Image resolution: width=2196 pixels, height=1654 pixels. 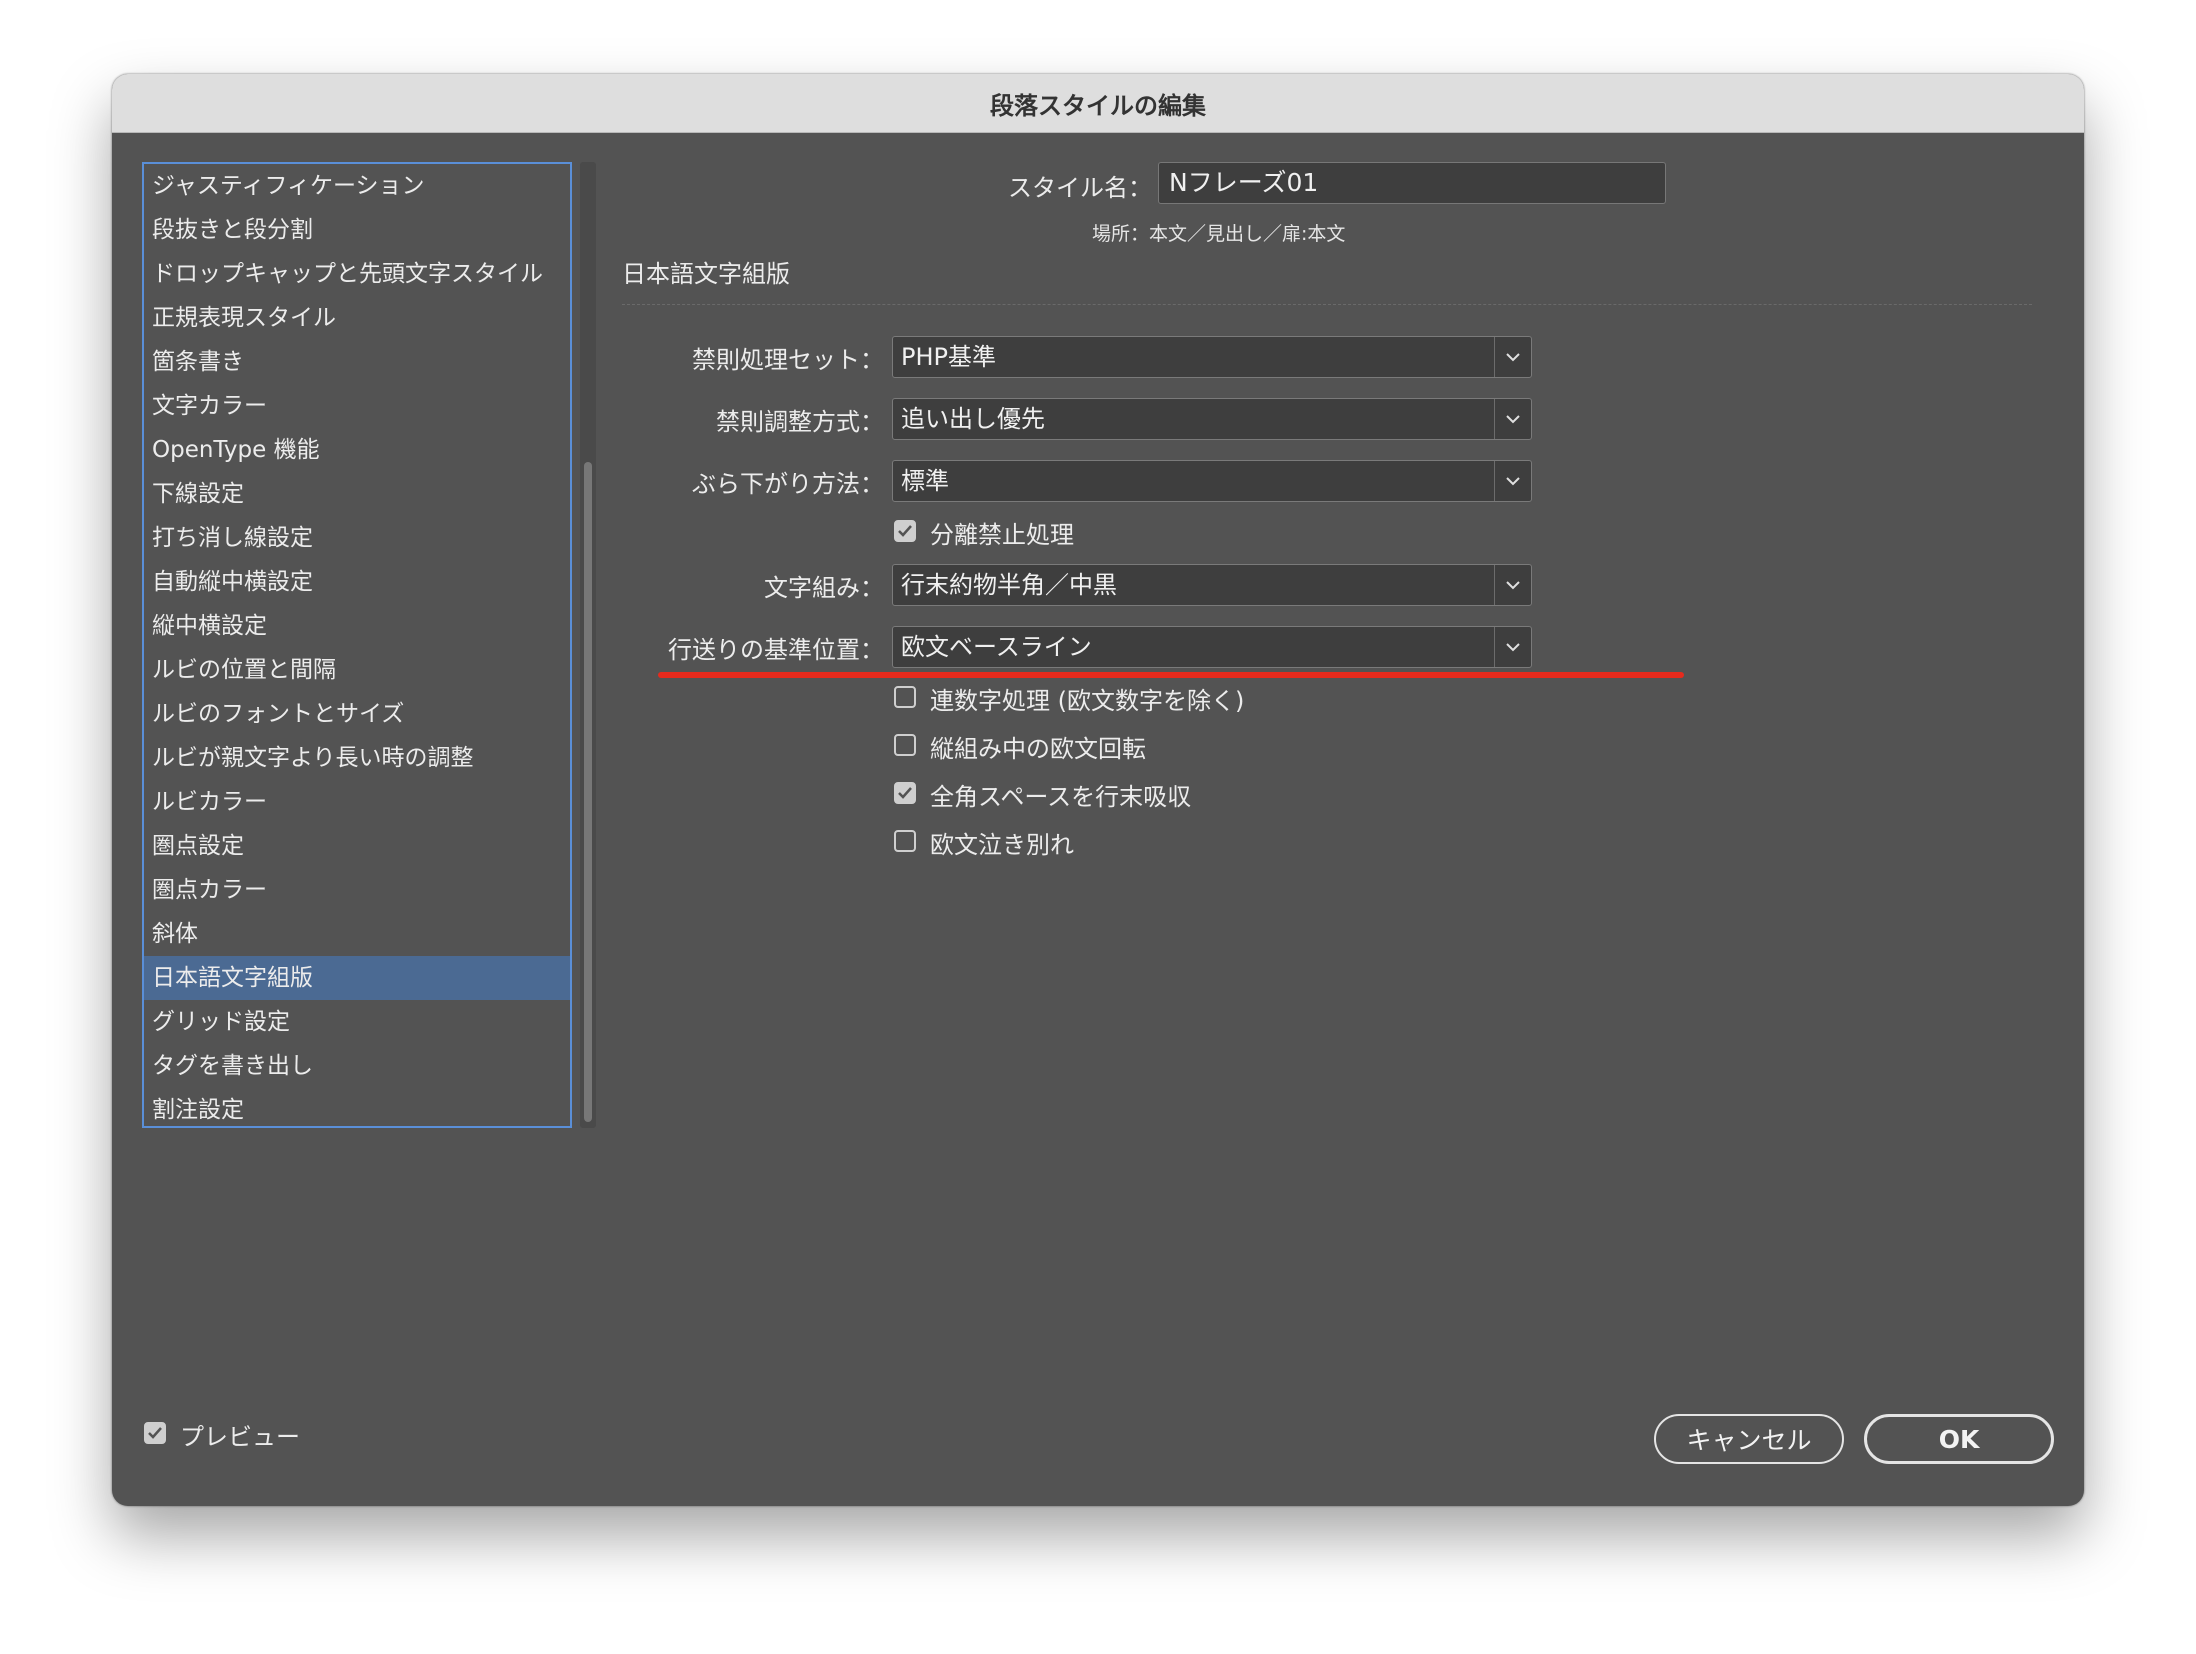 What do you see at coordinates (155, 1433) in the screenshot?
I see `preview-checkbox` at bounding box center [155, 1433].